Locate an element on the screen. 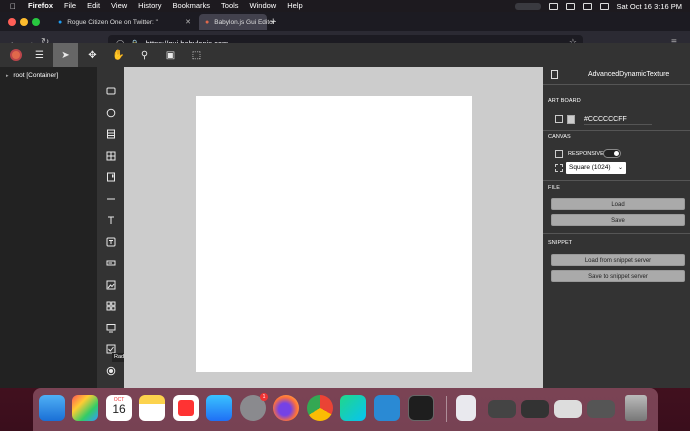  line-tool-icon is located at coordinates (110, 198).